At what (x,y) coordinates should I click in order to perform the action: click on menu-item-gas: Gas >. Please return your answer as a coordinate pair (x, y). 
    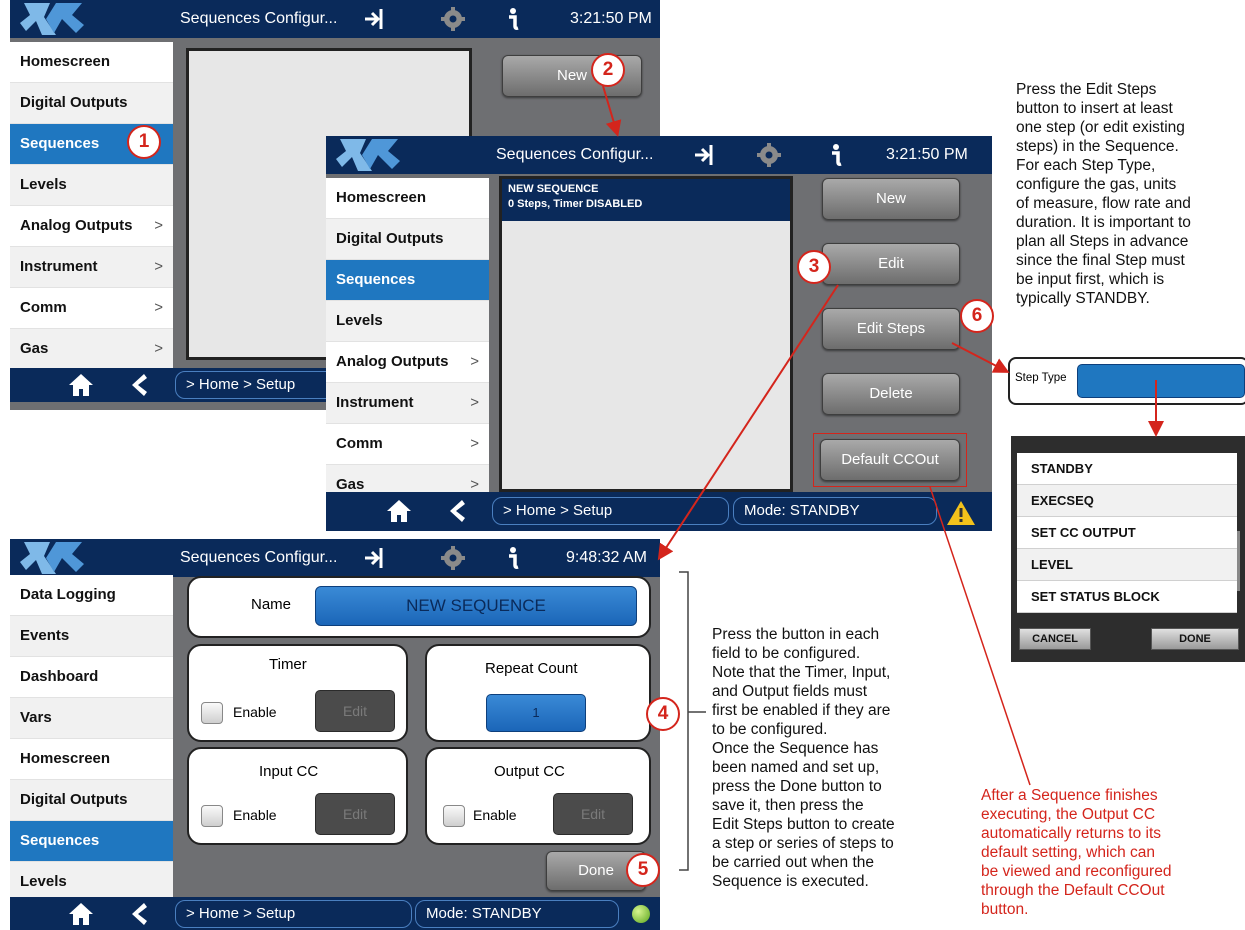
    Looking at the image, I should click on (91, 349).